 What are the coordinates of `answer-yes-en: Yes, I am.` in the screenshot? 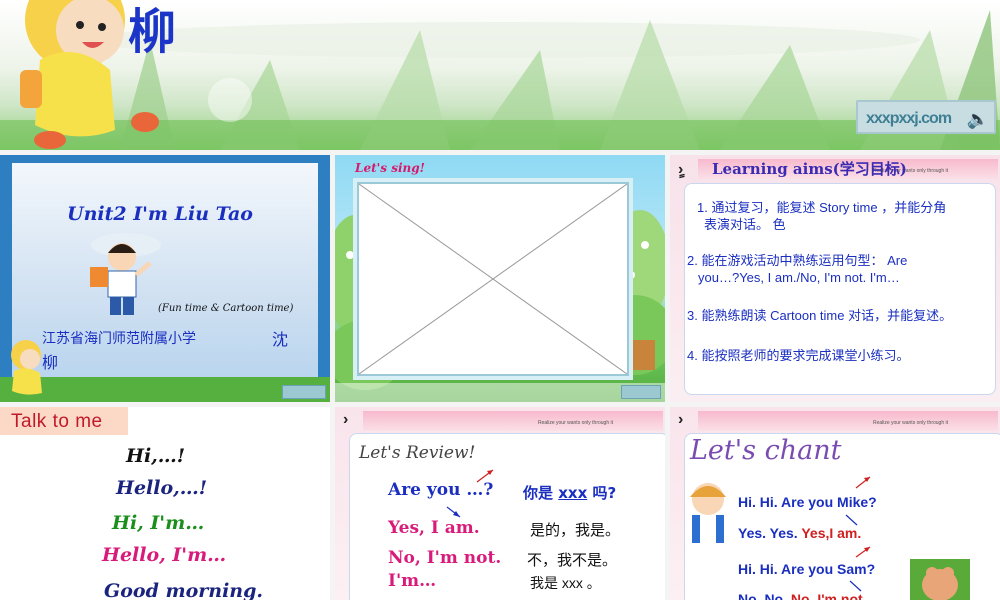 It's located at (434, 528).